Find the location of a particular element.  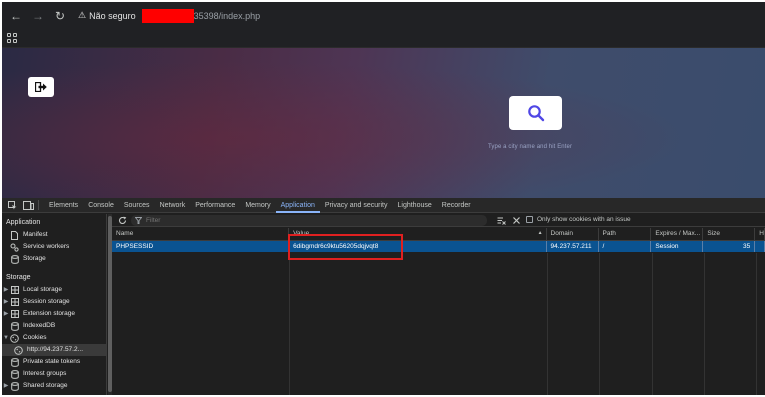

only-issues-toggle: Only show cookies with an issue is located at coordinates (578, 219).